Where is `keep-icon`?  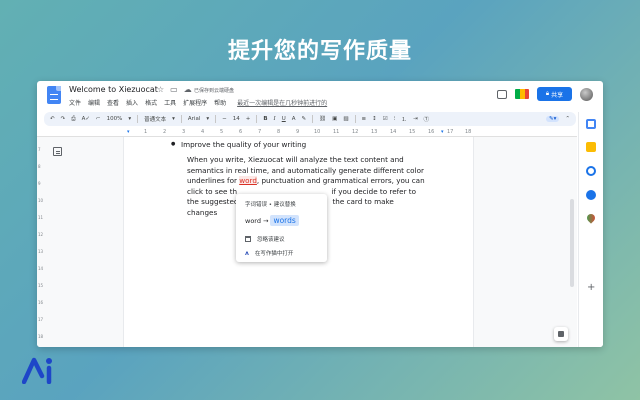 keep-icon is located at coordinates (591, 147).